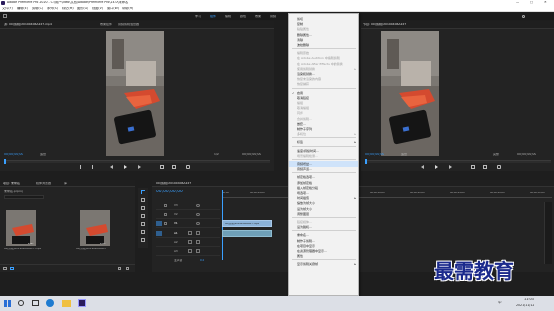  What do you see at coordinates (323, 264) in the screenshot?
I see `context-menu-item: 显示剪辑关键帧 ▸` at bounding box center [323, 264].